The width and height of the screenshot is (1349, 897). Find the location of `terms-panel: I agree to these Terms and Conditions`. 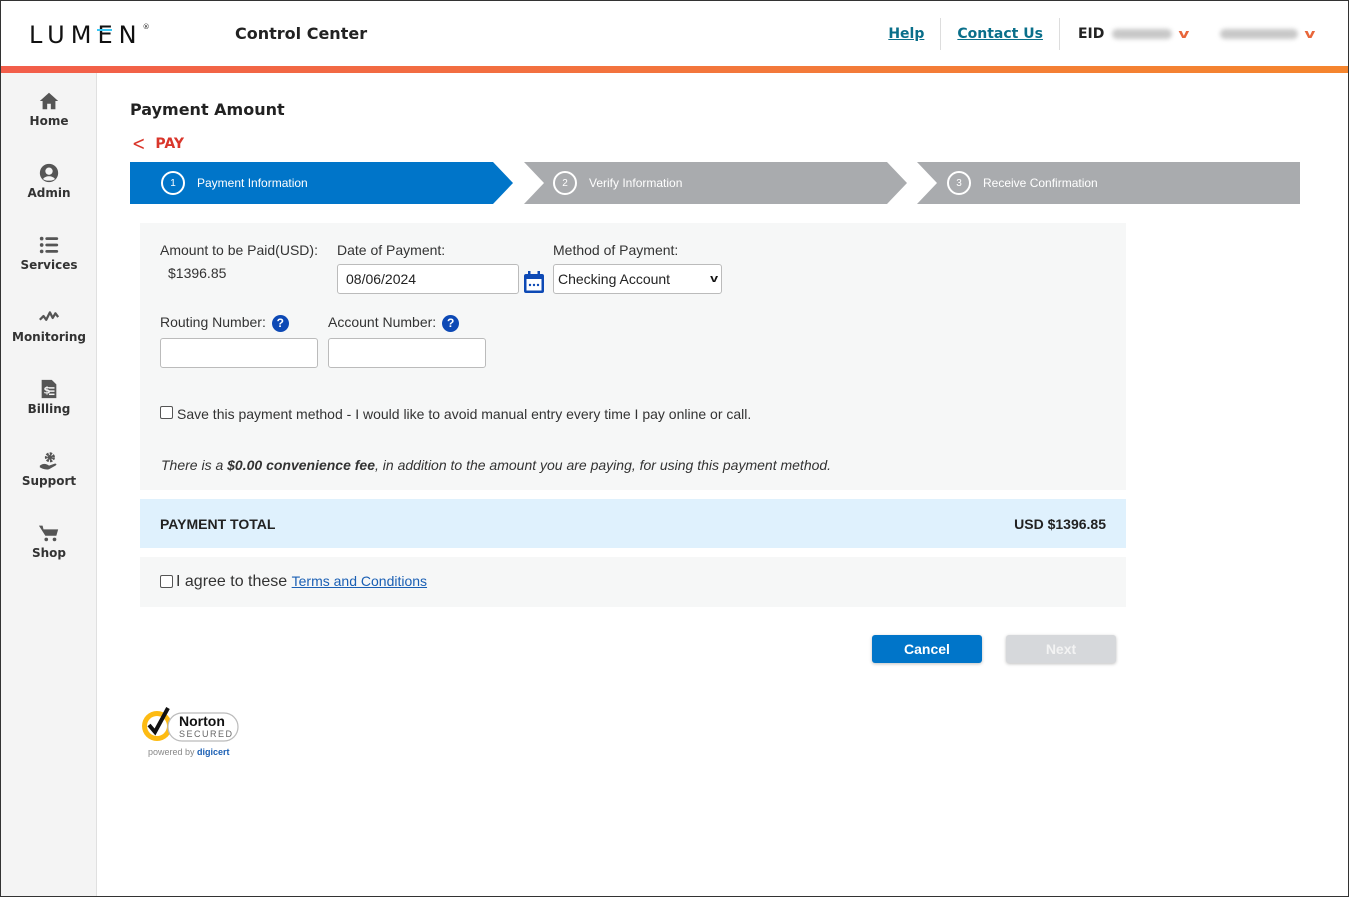

terms-panel: I agree to these Terms and Conditions is located at coordinates (633, 582).